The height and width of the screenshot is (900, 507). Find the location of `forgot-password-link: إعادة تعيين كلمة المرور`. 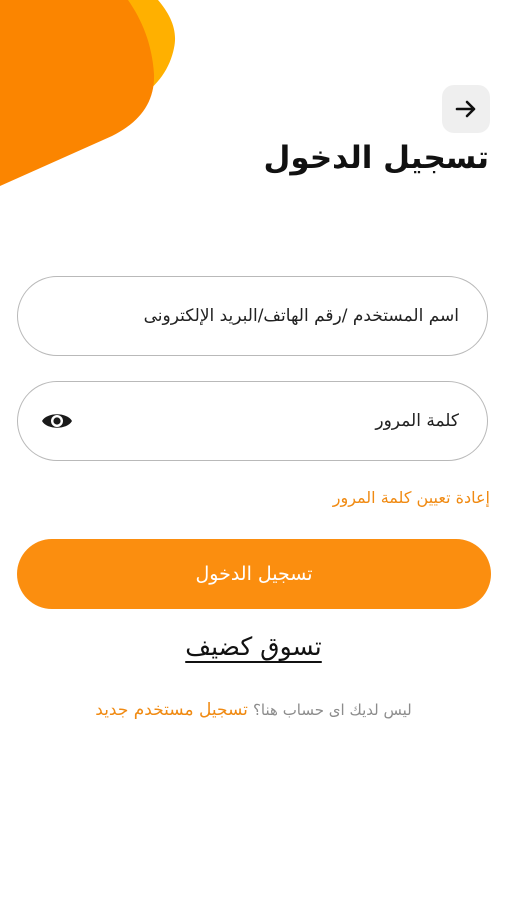

forgot-password-link: إعادة تعيين كلمة المرور is located at coordinates (411, 497).